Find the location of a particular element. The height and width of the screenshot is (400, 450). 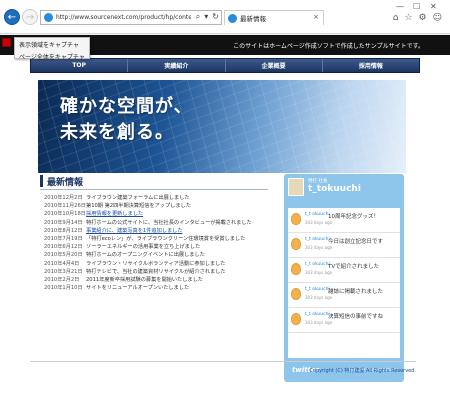

nav-item-works: 実績紹介 is located at coordinates (177, 65).